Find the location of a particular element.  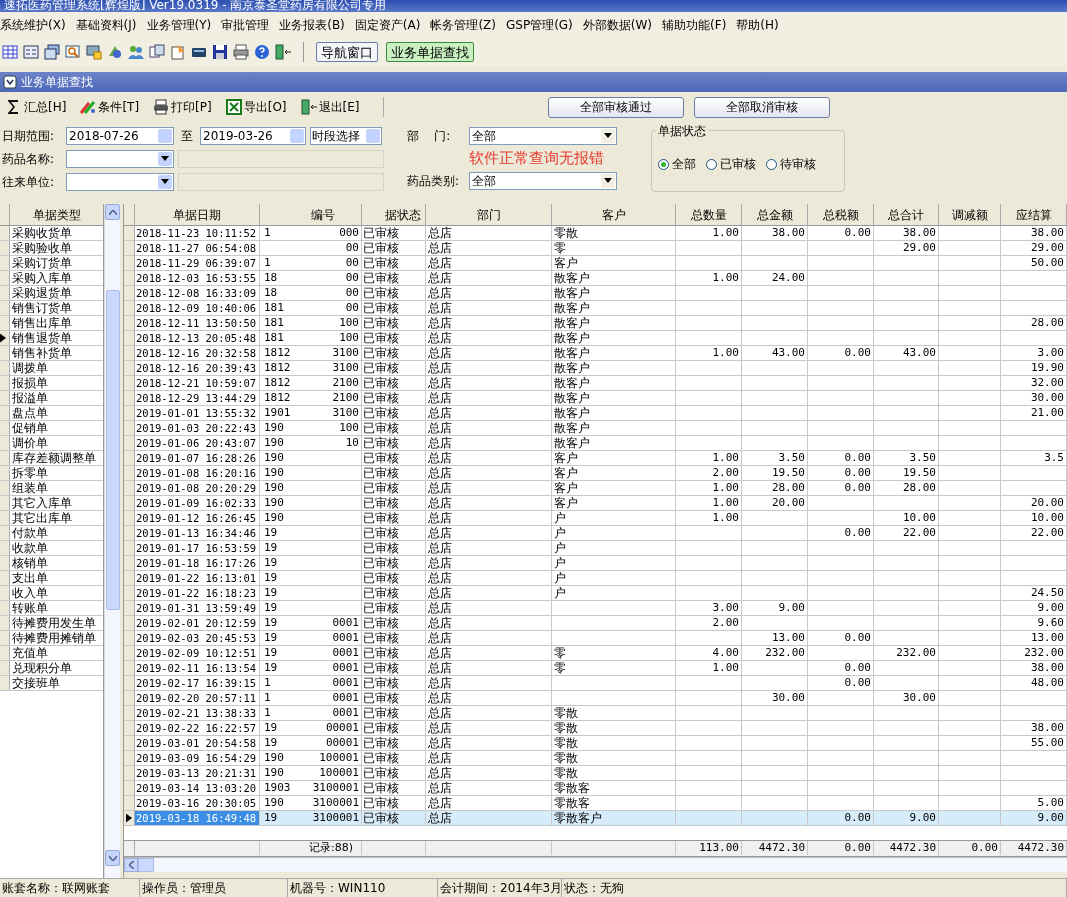

doc-type-item: 促销单 is located at coordinates (56, 428).